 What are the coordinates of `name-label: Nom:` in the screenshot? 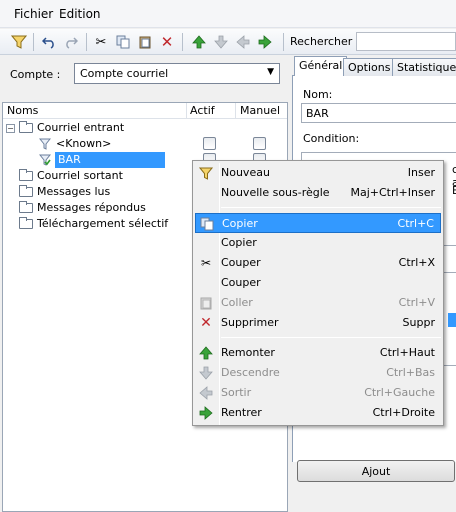 It's located at (318, 94).